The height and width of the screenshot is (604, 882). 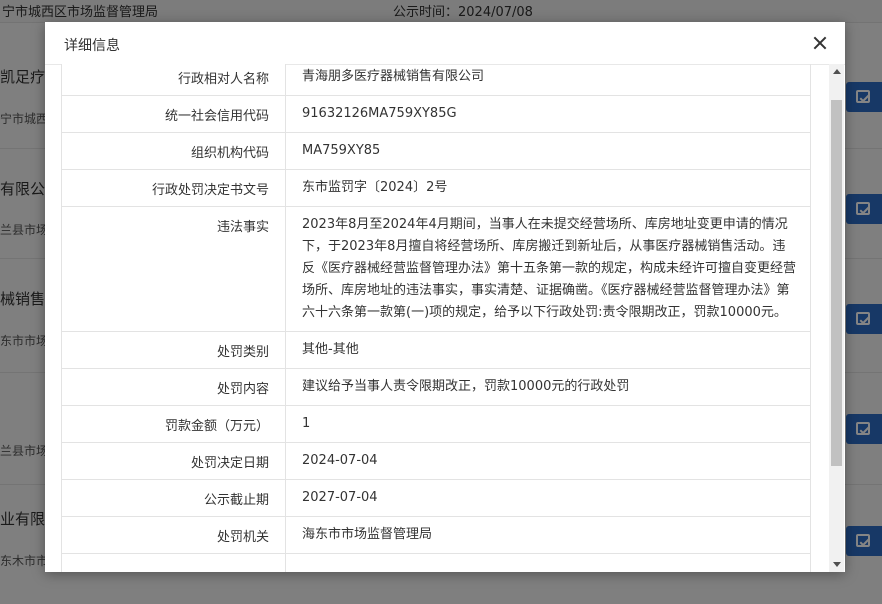 What do you see at coordinates (548, 461) in the screenshot?
I see `row-value: 2024-07-04` at bounding box center [548, 461].